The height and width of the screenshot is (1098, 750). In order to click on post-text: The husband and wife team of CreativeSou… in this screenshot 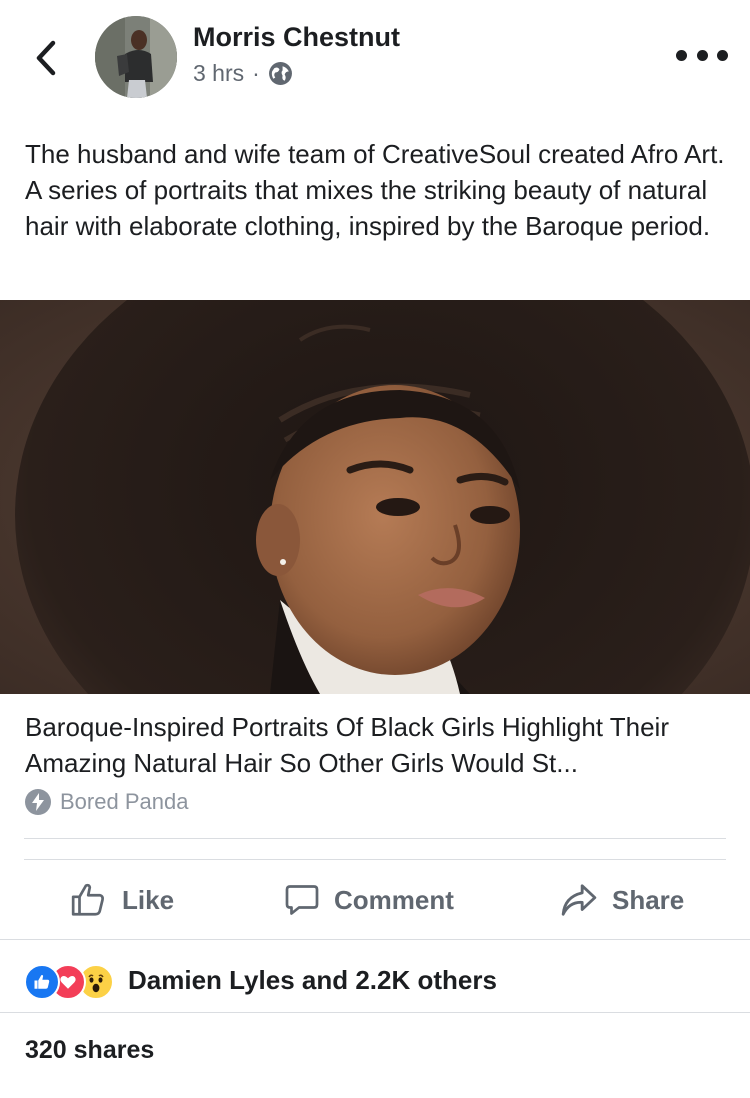, I will do `click(375, 190)`.